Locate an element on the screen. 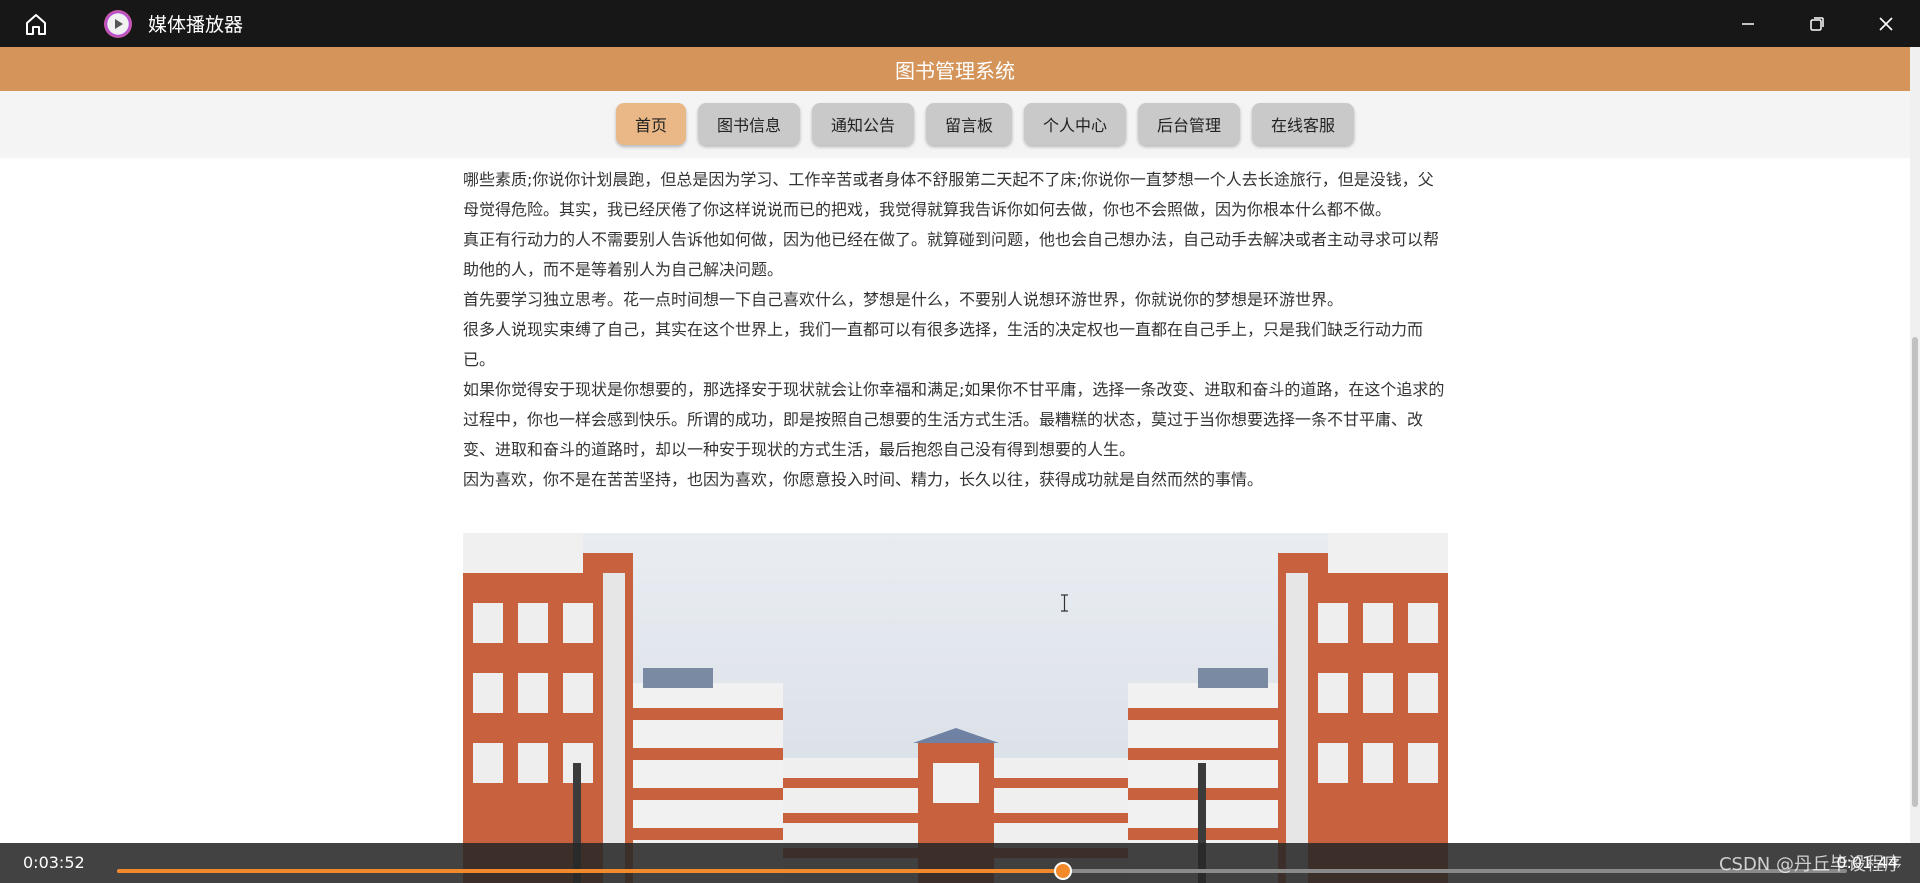 This screenshot has width=1920, height=883. nav-home: 首页 is located at coordinates (650, 124).